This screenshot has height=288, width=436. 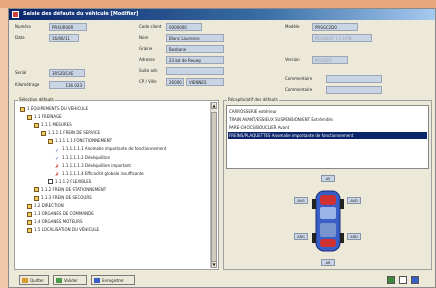 What do you see at coordinates (299, 78) in the screenshot?
I see `comment1-label: Commentaire` at bounding box center [299, 78].